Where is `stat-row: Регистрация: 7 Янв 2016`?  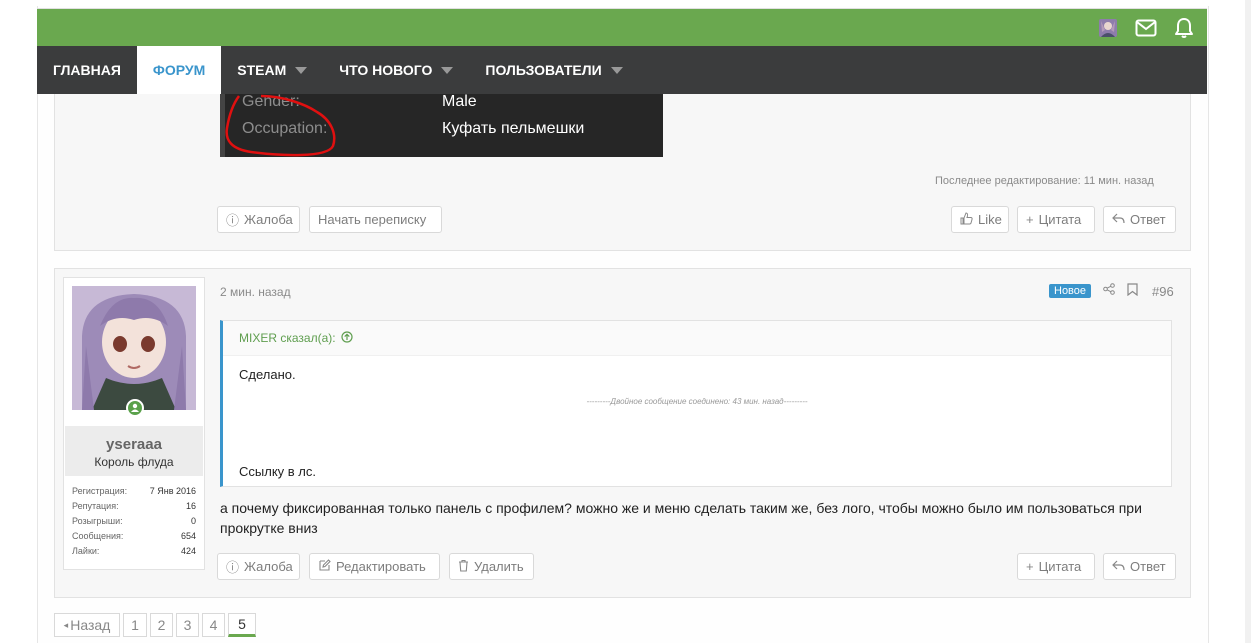
stat-row: Регистрация: 7 Янв 2016 is located at coordinates (134, 493).